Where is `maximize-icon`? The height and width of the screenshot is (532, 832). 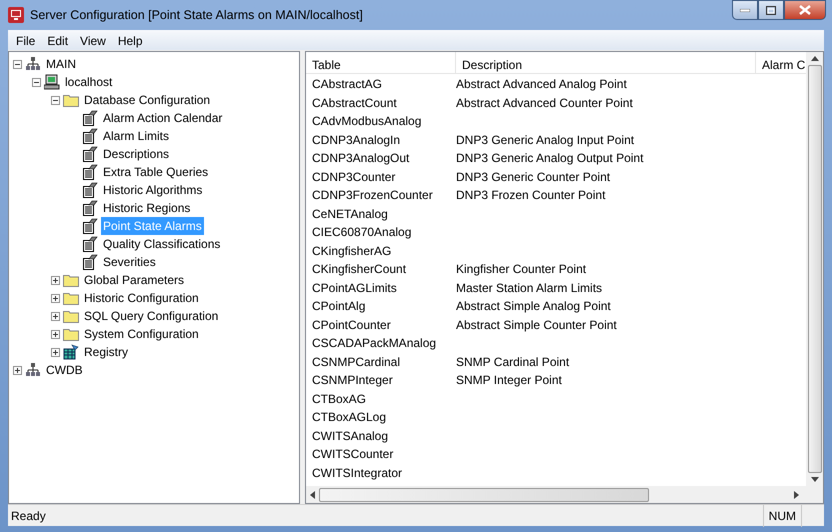 maximize-icon is located at coordinates (771, 10).